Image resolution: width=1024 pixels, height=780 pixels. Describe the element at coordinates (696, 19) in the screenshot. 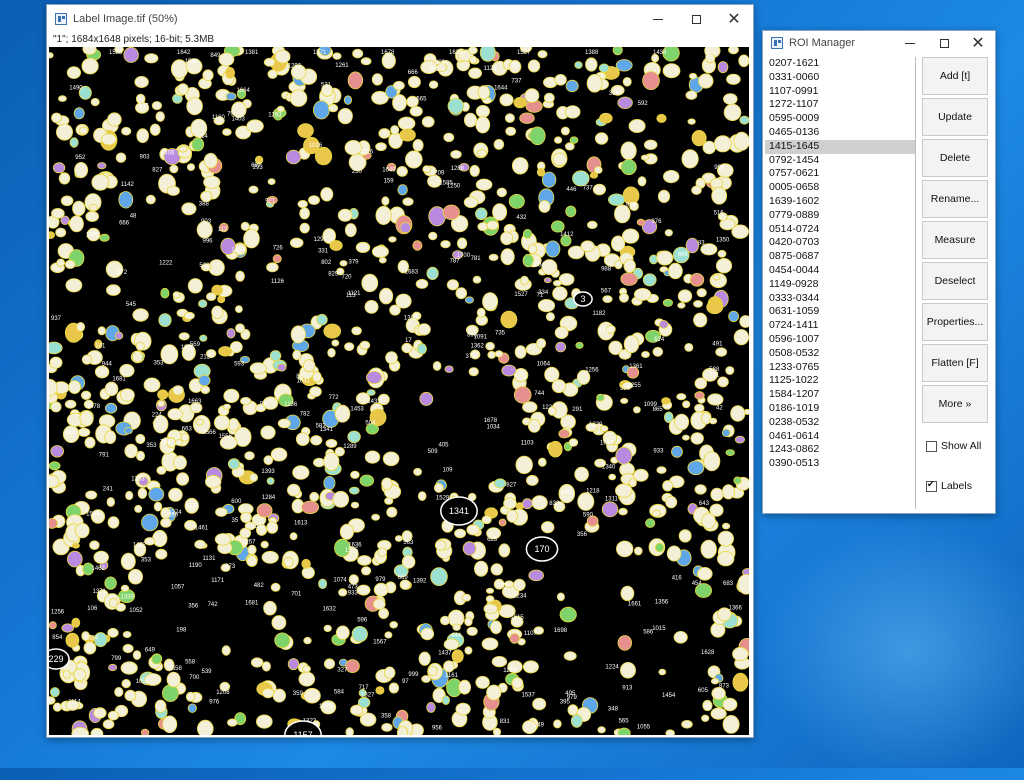

I see `maximize-button` at that location.